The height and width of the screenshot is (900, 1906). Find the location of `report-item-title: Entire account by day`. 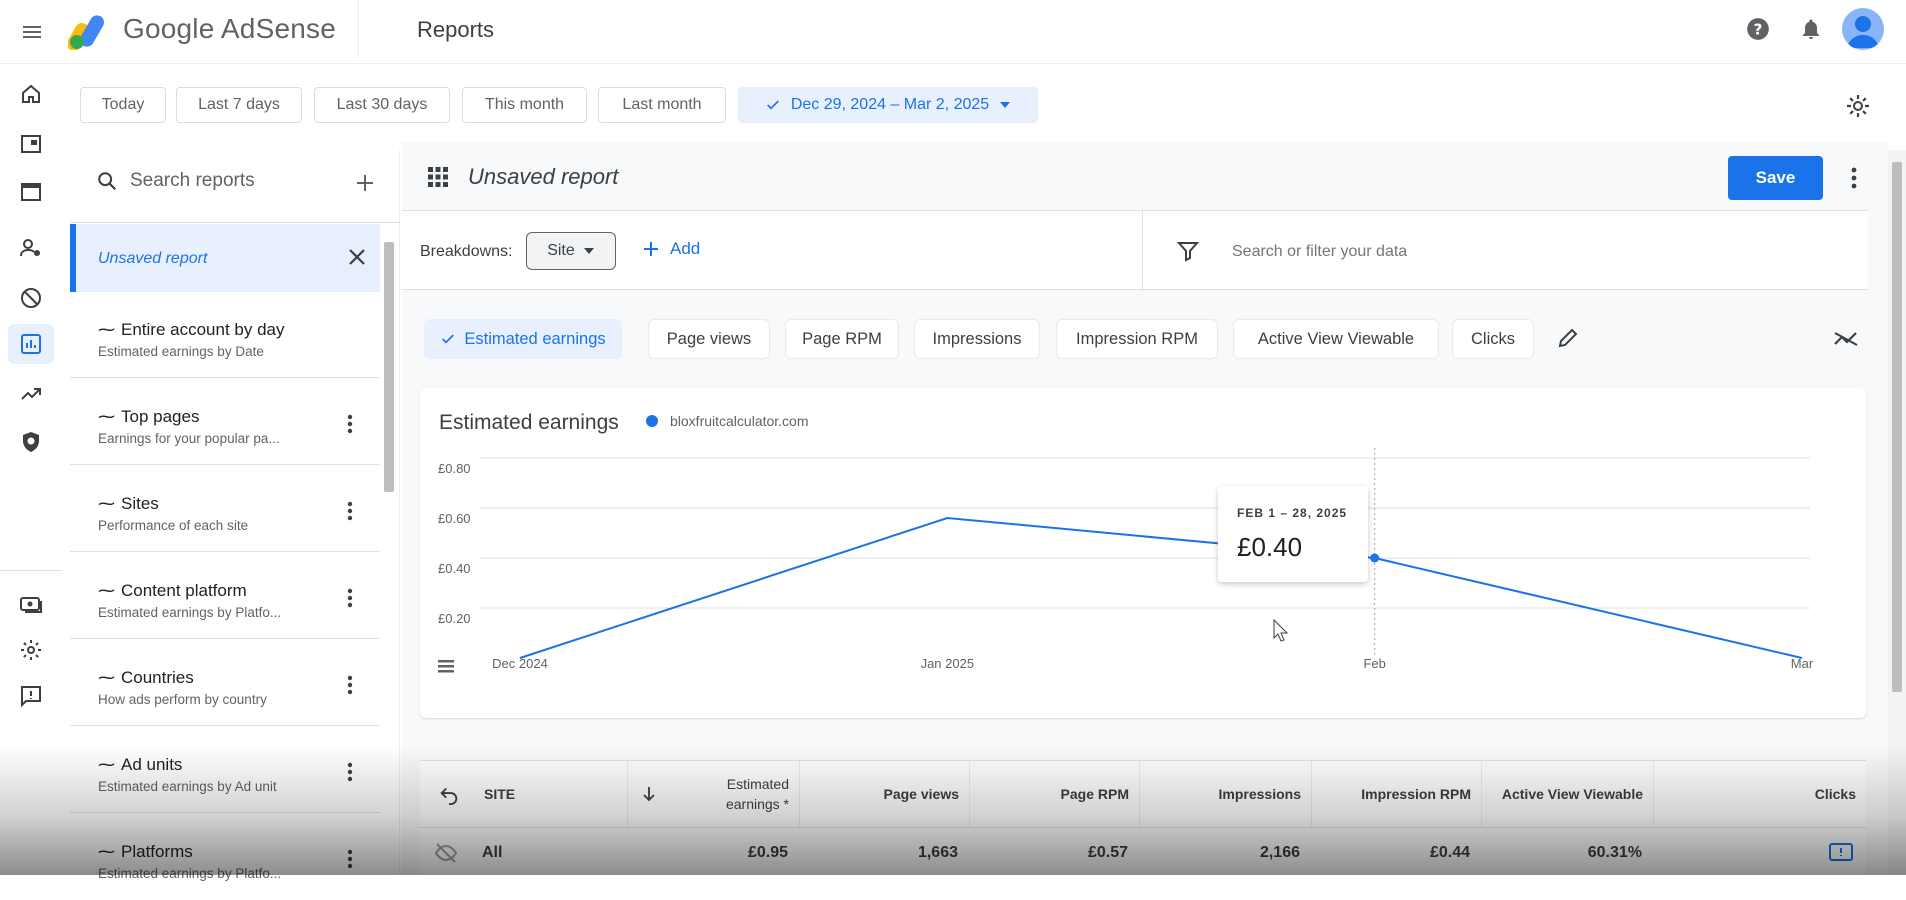

report-item-title: Entire account by day is located at coordinates (203, 329).